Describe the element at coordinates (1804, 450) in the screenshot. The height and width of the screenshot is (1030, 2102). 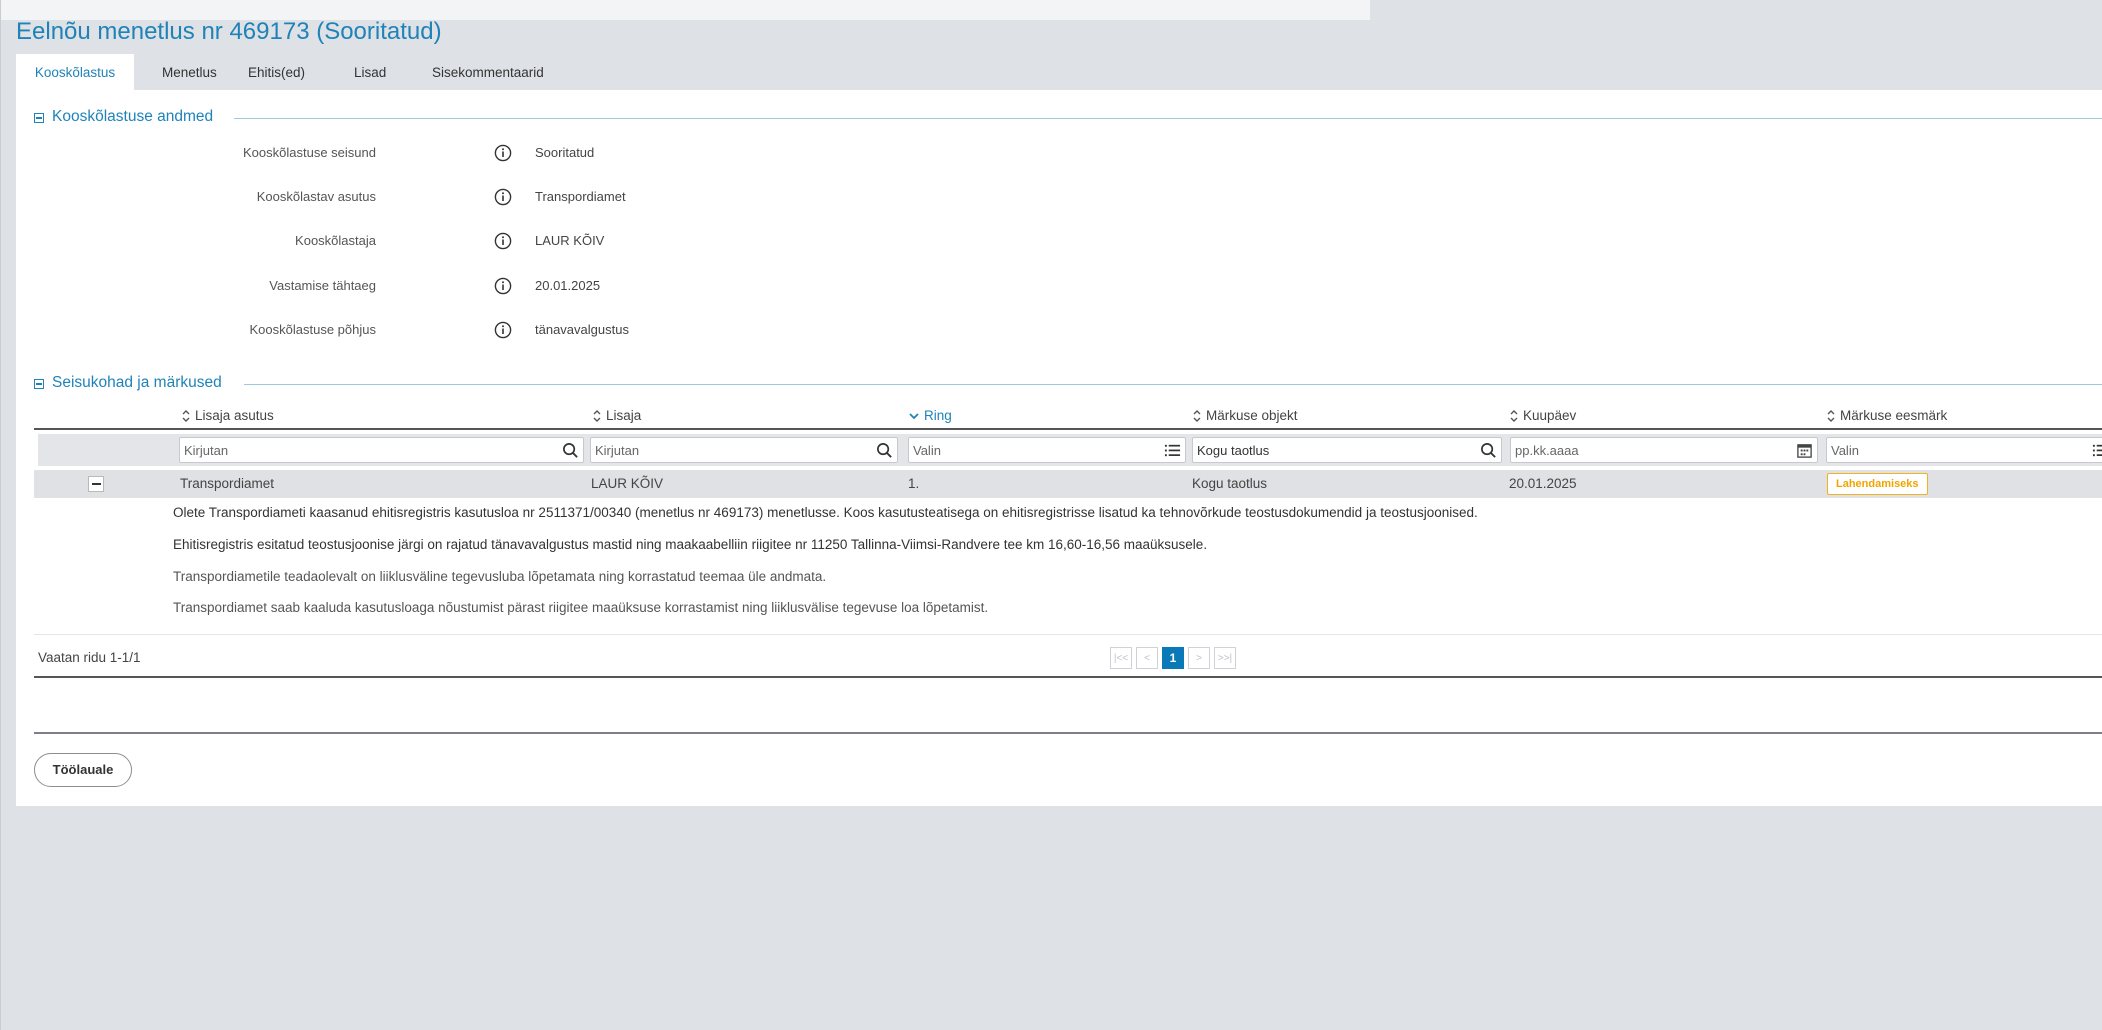
I see `calendar-icon` at that location.